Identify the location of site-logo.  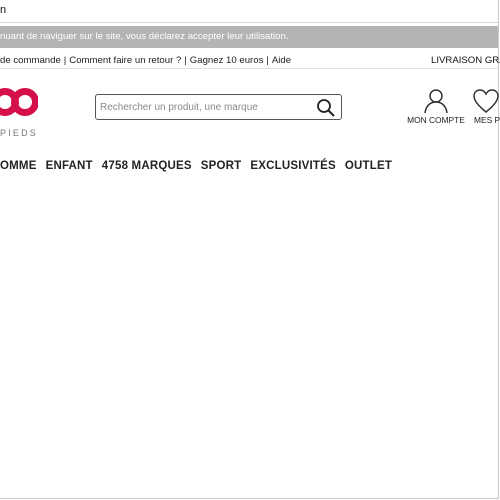
(19, 102).